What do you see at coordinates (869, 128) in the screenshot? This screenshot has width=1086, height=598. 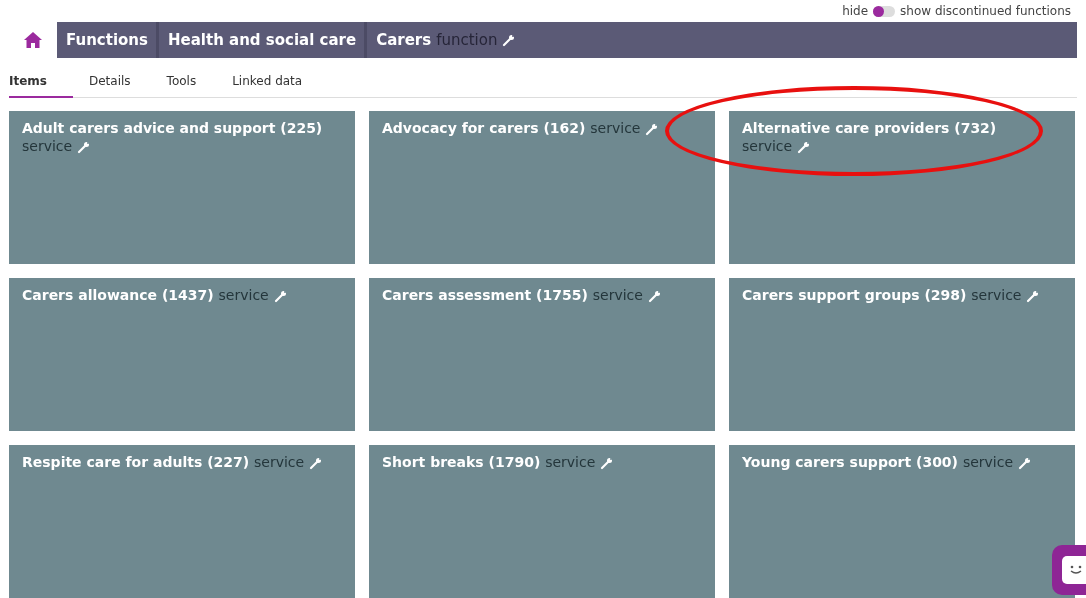 I see `tile-title: Alternative care providers (732)` at bounding box center [869, 128].